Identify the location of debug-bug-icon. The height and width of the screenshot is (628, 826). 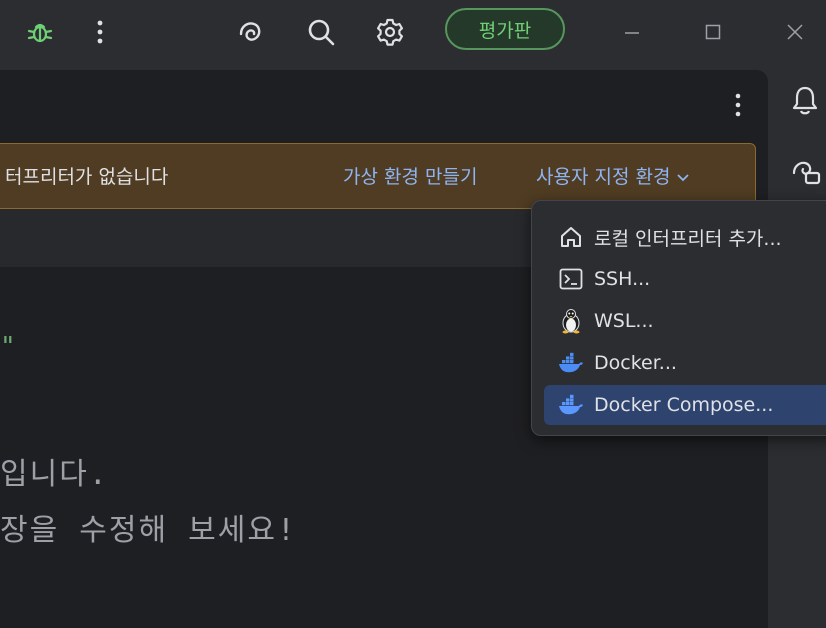
(40, 32).